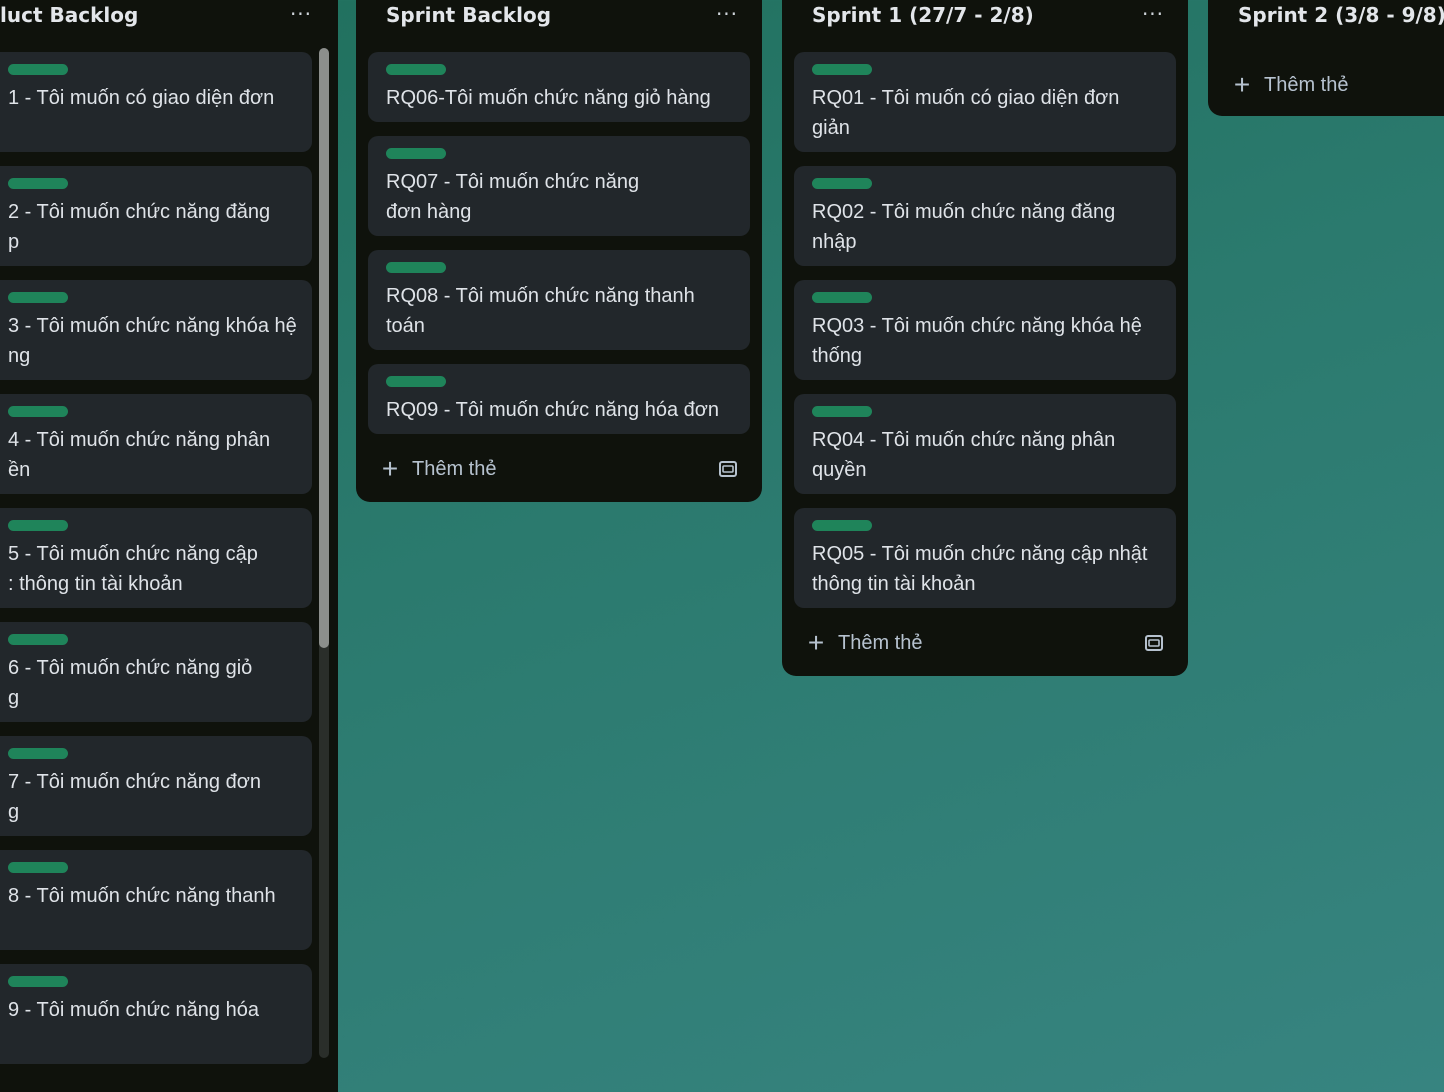  I want to click on card-item: 6 - Tôi muốn chức năng giỏ g, so click(156, 672).